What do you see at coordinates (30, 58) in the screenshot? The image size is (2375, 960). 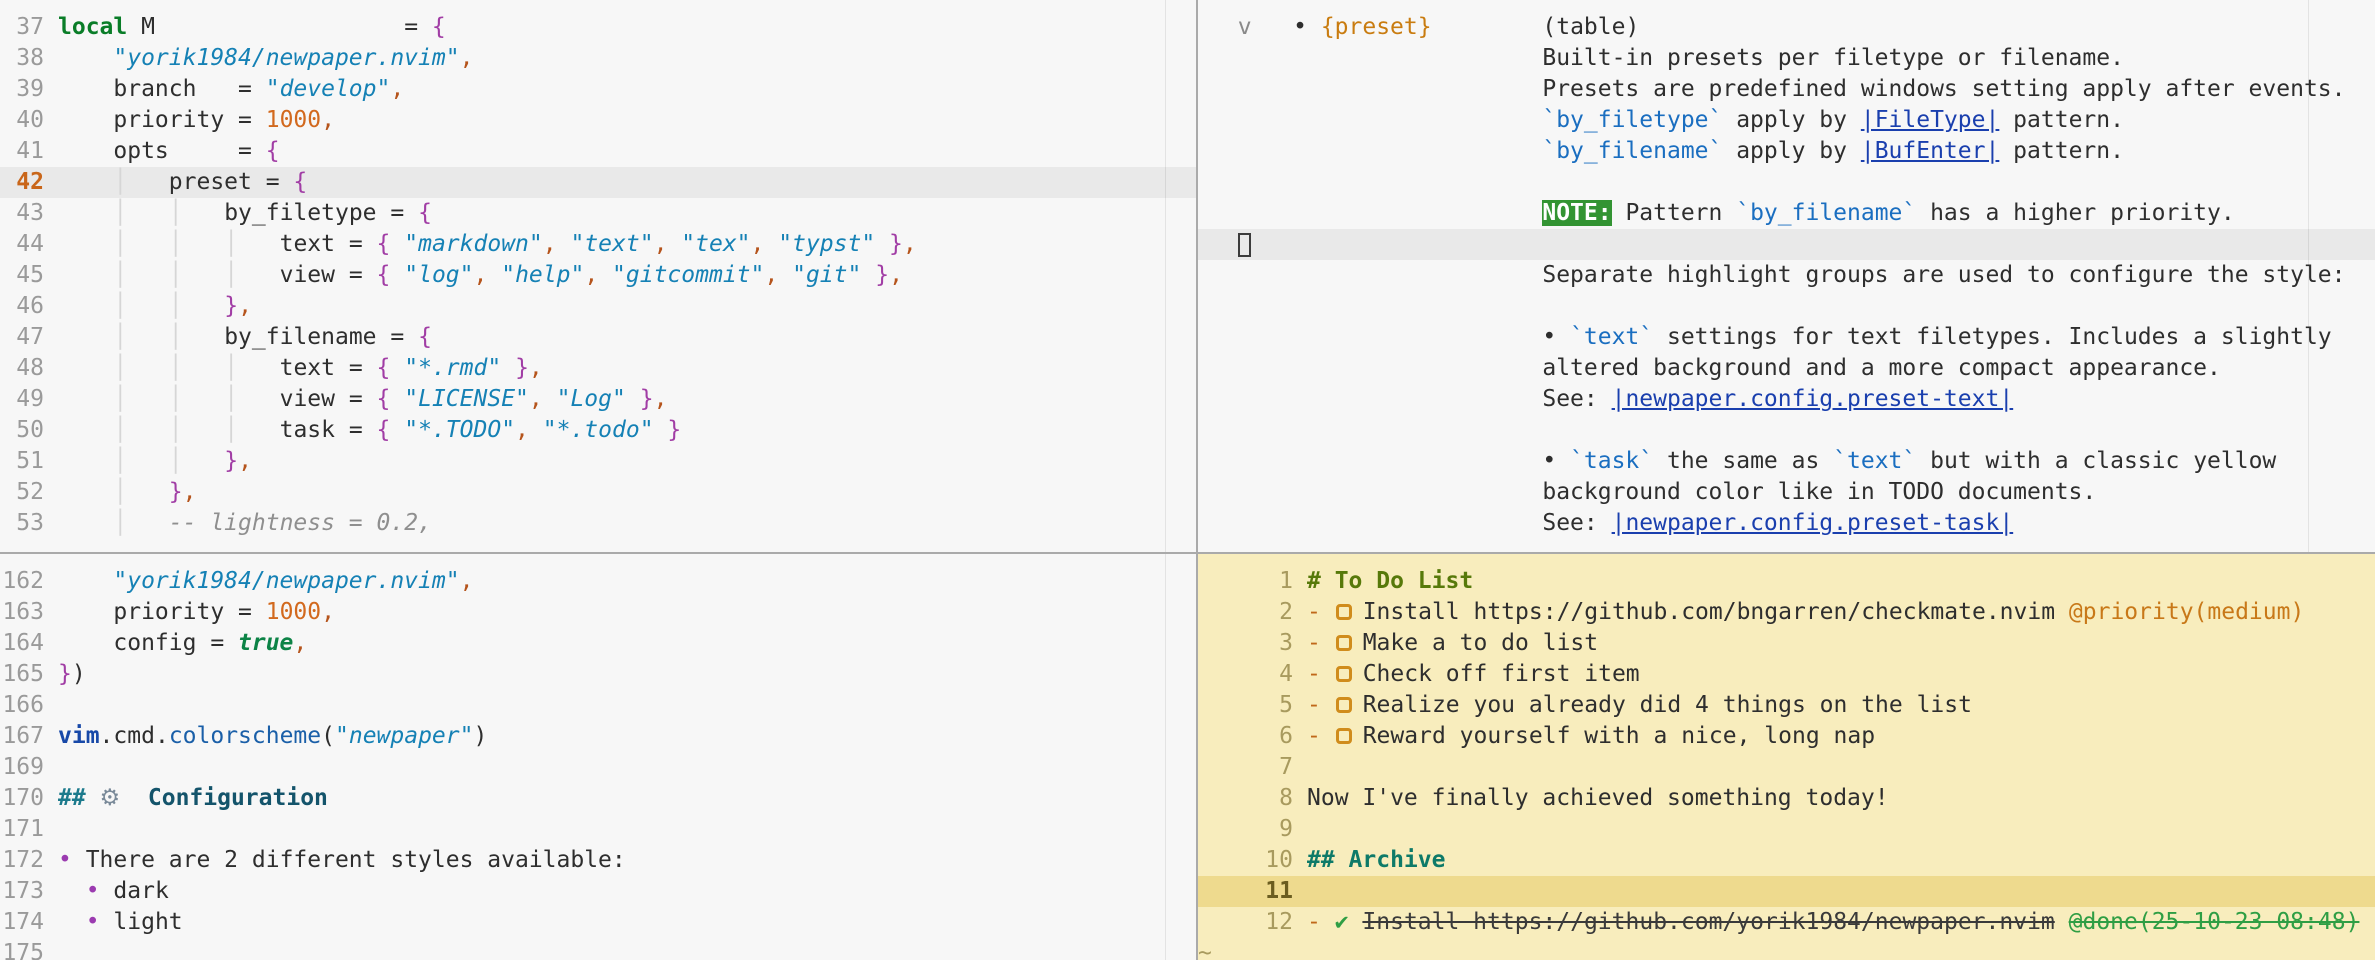 I see `line-number: 38` at bounding box center [30, 58].